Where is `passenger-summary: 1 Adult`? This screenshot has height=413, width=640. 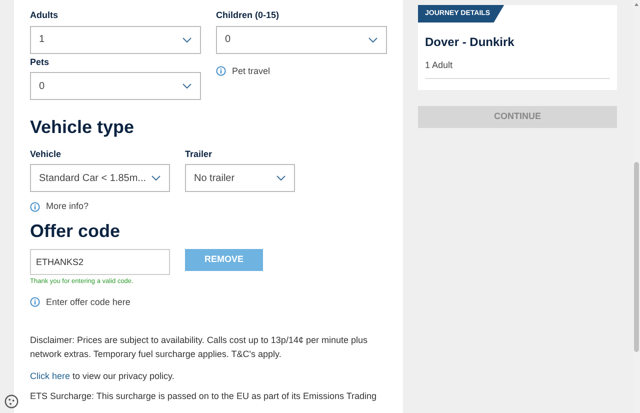 passenger-summary: 1 Adult is located at coordinates (439, 65).